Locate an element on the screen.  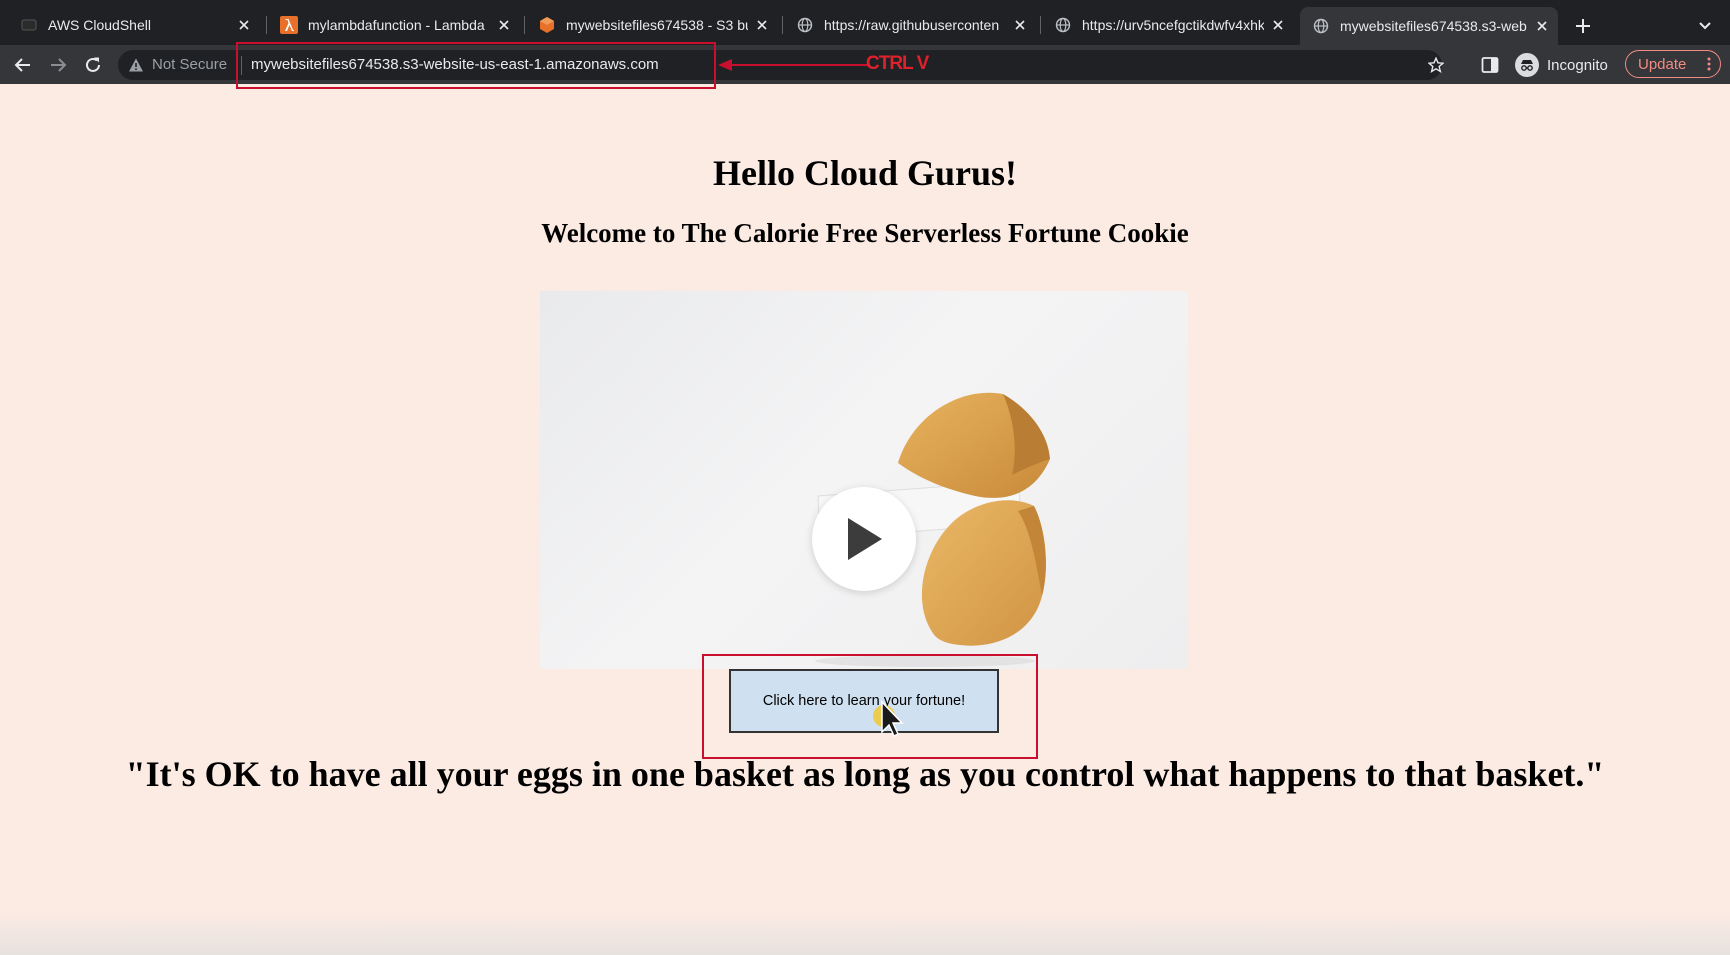
tab-title: https://raw.githubuserconten is located at coordinates (912, 25).